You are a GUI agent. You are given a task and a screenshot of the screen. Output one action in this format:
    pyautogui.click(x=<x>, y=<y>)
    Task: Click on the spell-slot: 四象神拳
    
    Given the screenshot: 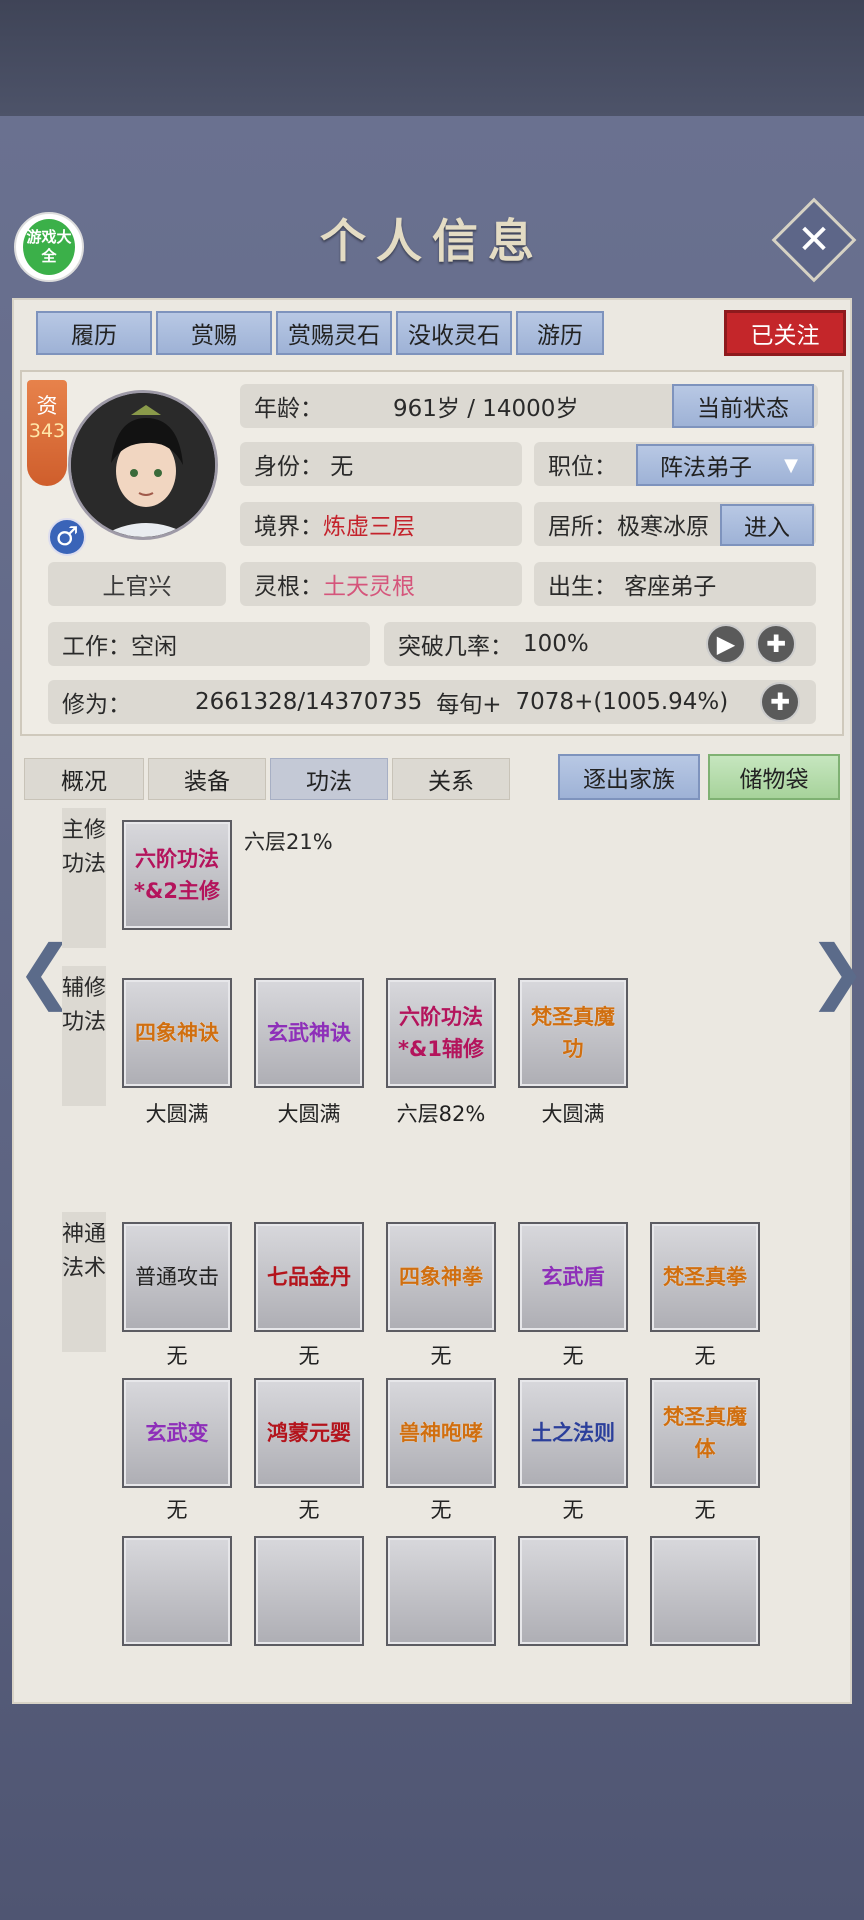 What is the action you would take?
    pyautogui.click(x=441, y=1277)
    